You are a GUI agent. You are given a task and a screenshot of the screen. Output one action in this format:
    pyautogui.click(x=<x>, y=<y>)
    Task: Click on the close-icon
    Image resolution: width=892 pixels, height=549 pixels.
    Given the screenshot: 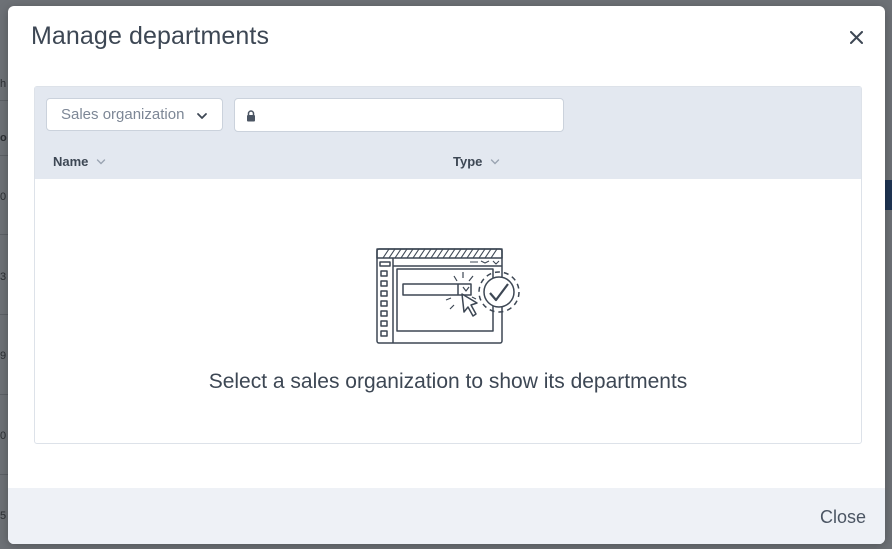 What is the action you would take?
    pyautogui.click(x=856, y=37)
    